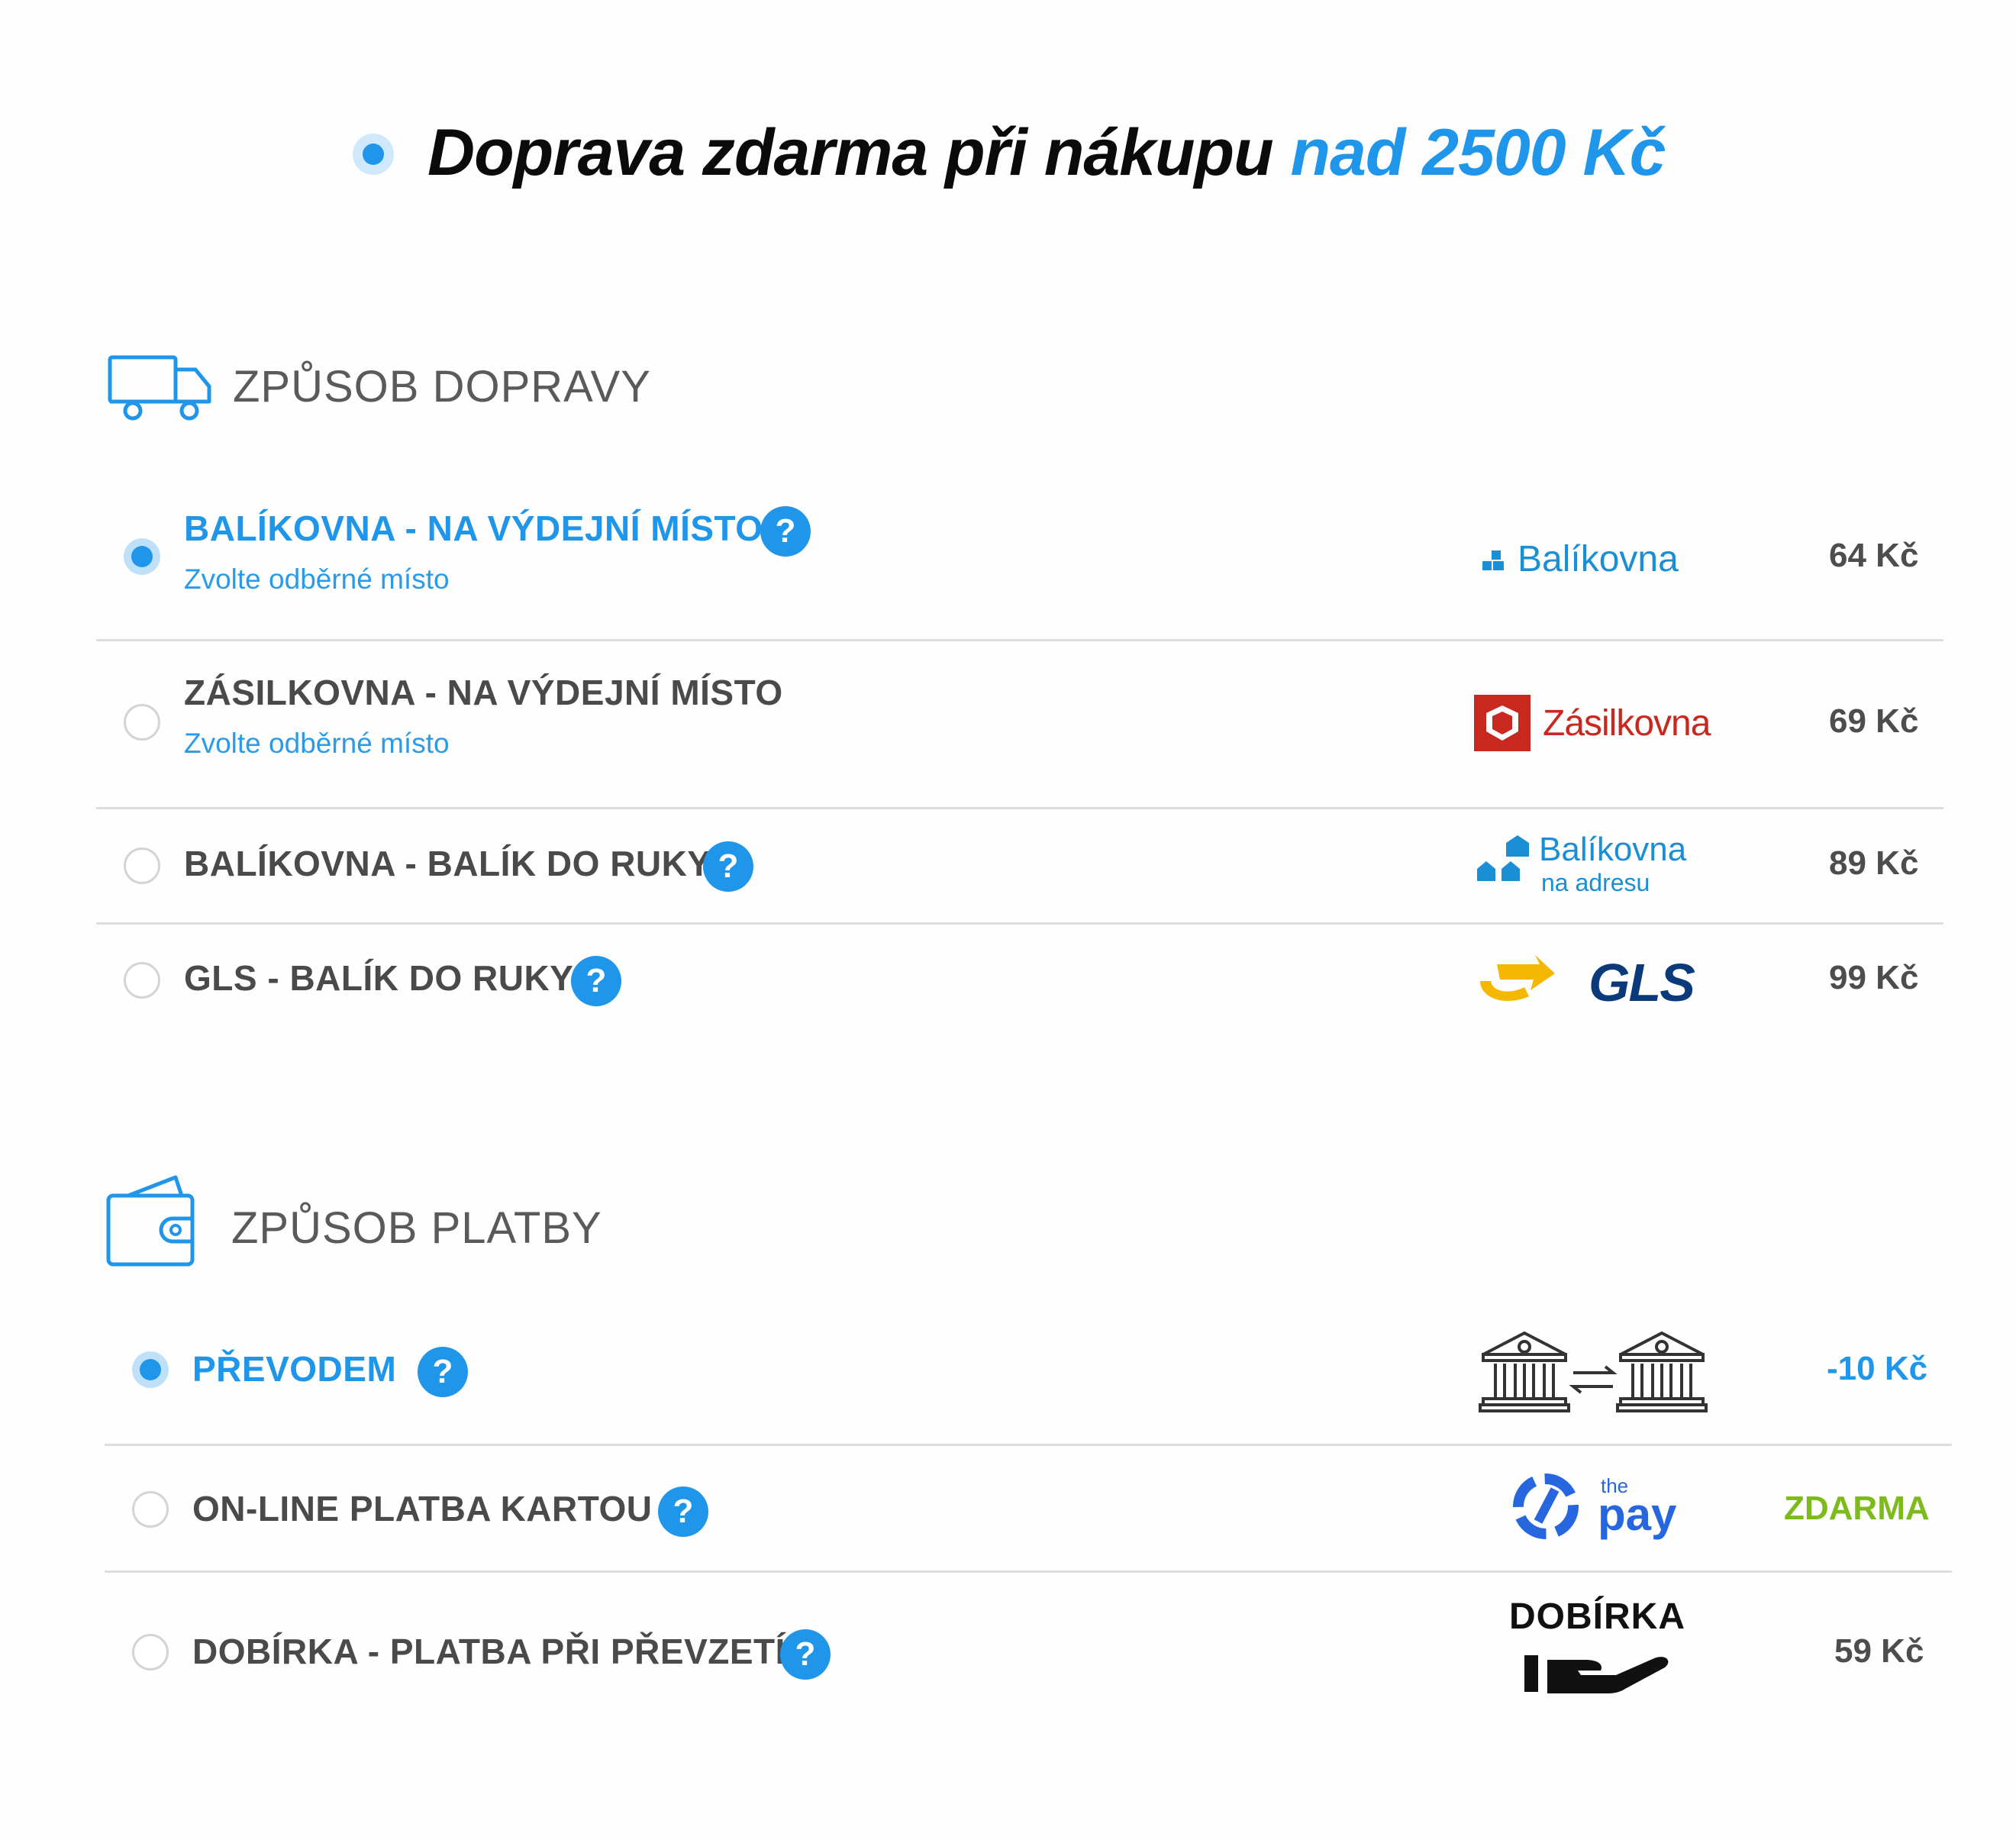 This screenshot has width=2016, height=1840. I want to click on thepay-logo-text: pay, so click(1637, 1514).